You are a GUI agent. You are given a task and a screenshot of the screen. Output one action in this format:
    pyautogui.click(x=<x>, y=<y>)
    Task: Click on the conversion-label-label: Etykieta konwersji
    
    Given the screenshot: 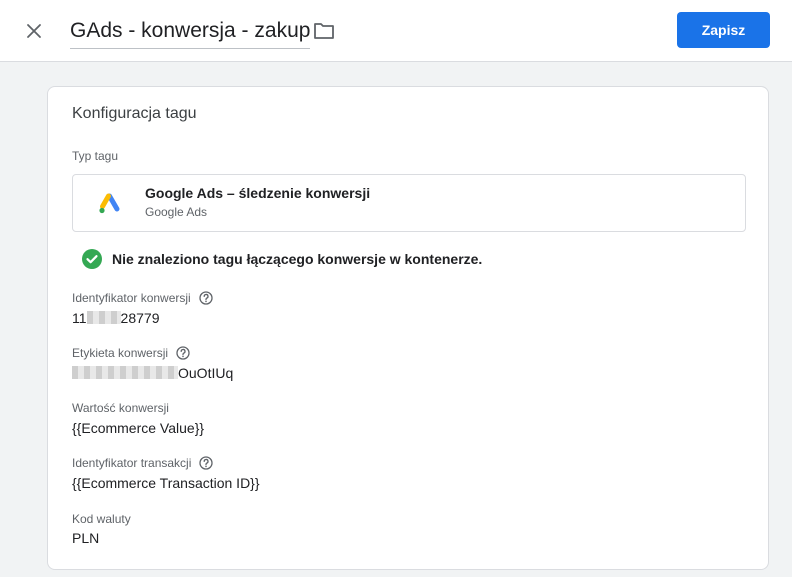 What is the action you would take?
    pyautogui.click(x=131, y=353)
    